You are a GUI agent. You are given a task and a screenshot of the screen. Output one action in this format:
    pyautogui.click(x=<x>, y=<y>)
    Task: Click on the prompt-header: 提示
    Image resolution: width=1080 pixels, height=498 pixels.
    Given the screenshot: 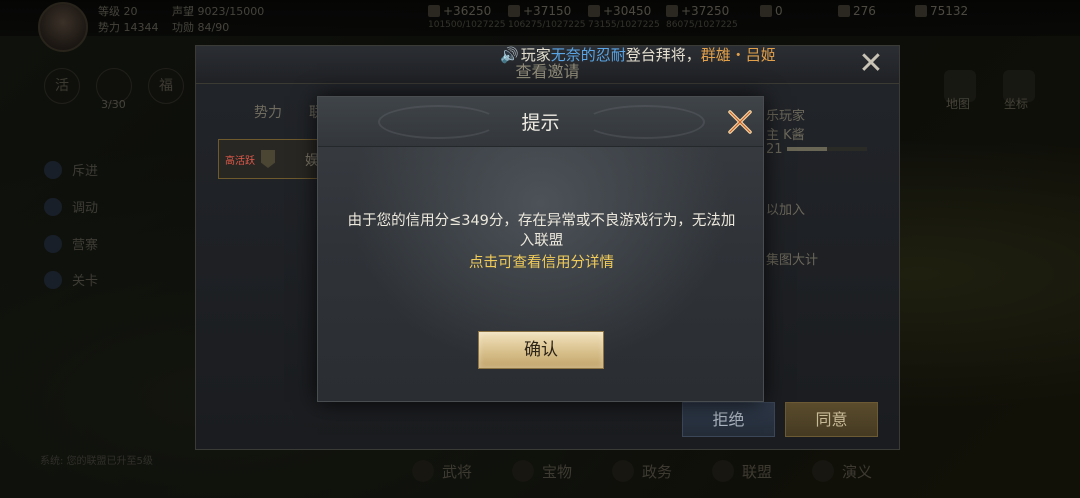 What is the action you would take?
    pyautogui.click(x=540, y=122)
    